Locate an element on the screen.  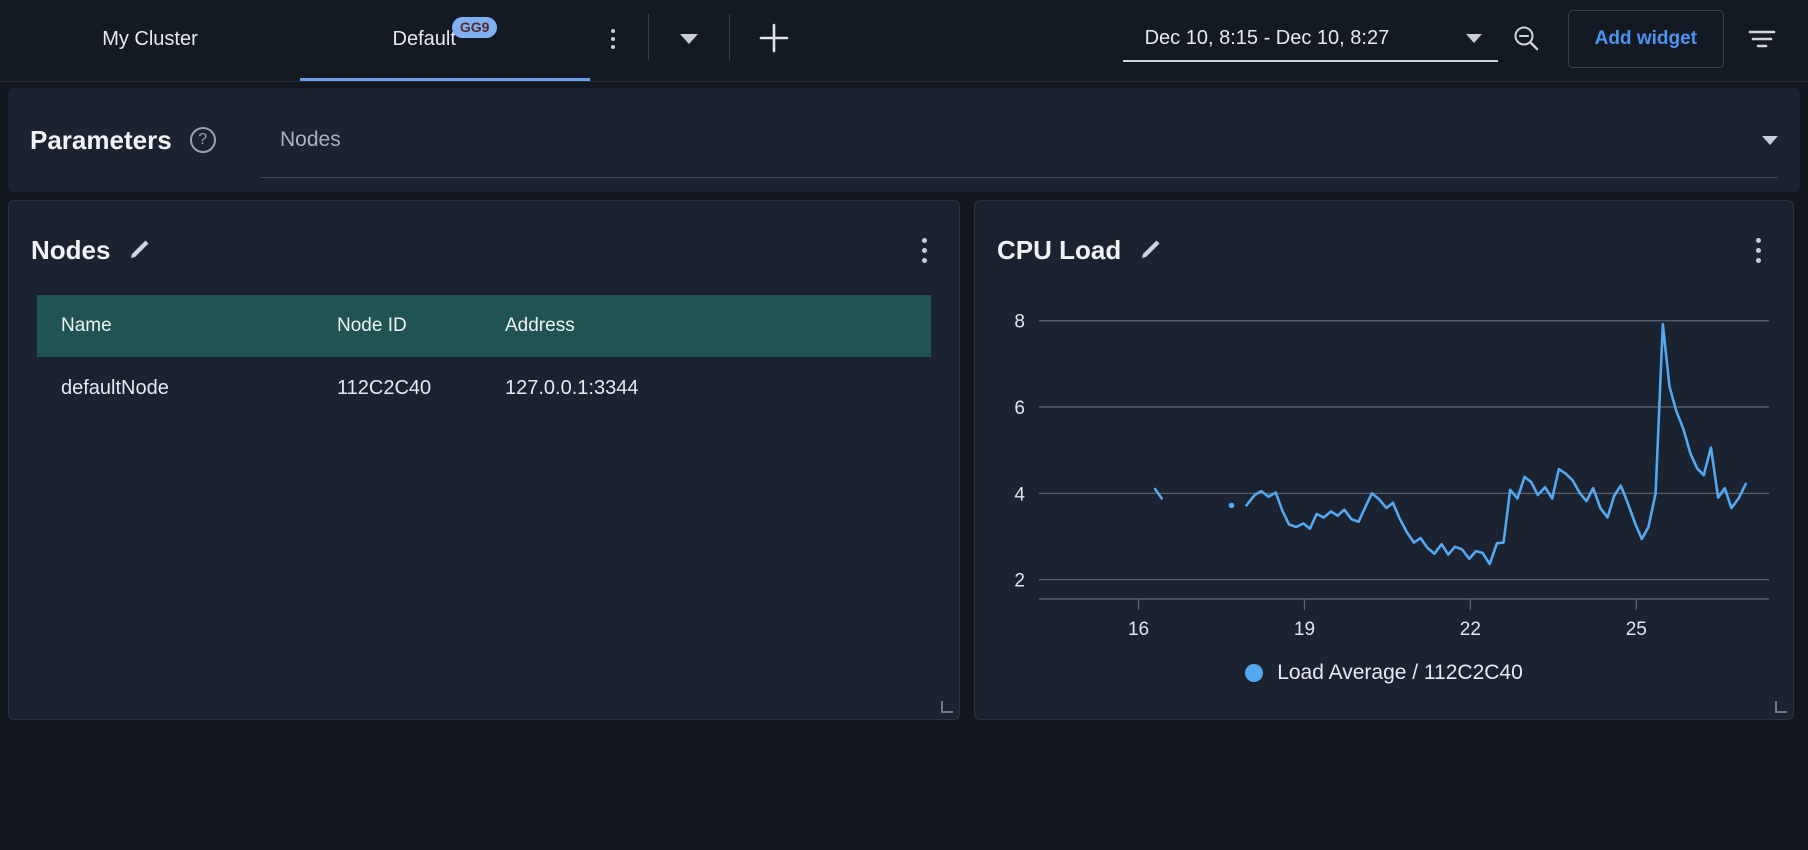
tab-list-dropdown-button is located at coordinates (689, 41).